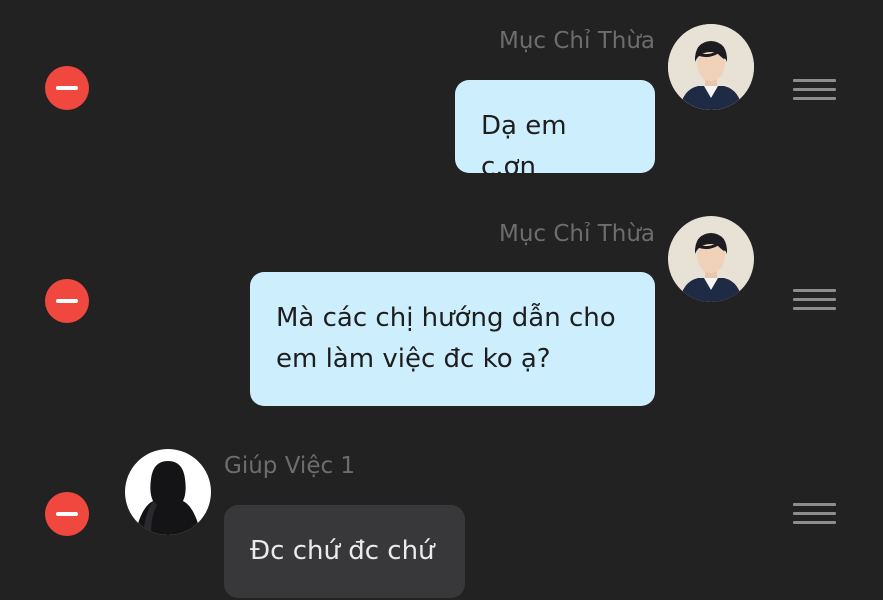 The width and height of the screenshot is (883, 600). What do you see at coordinates (168, 492) in the screenshot?
I see `silhouette-avatar` at bounding box center [168, 492].